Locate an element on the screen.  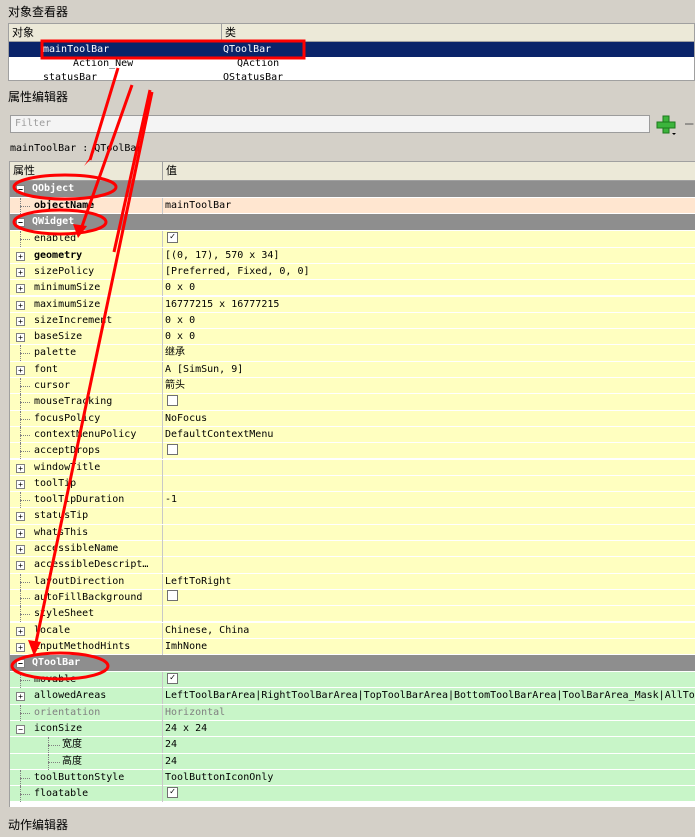
property-row: + minimumSize 0 x 0 is located at coordinates (352, 288).